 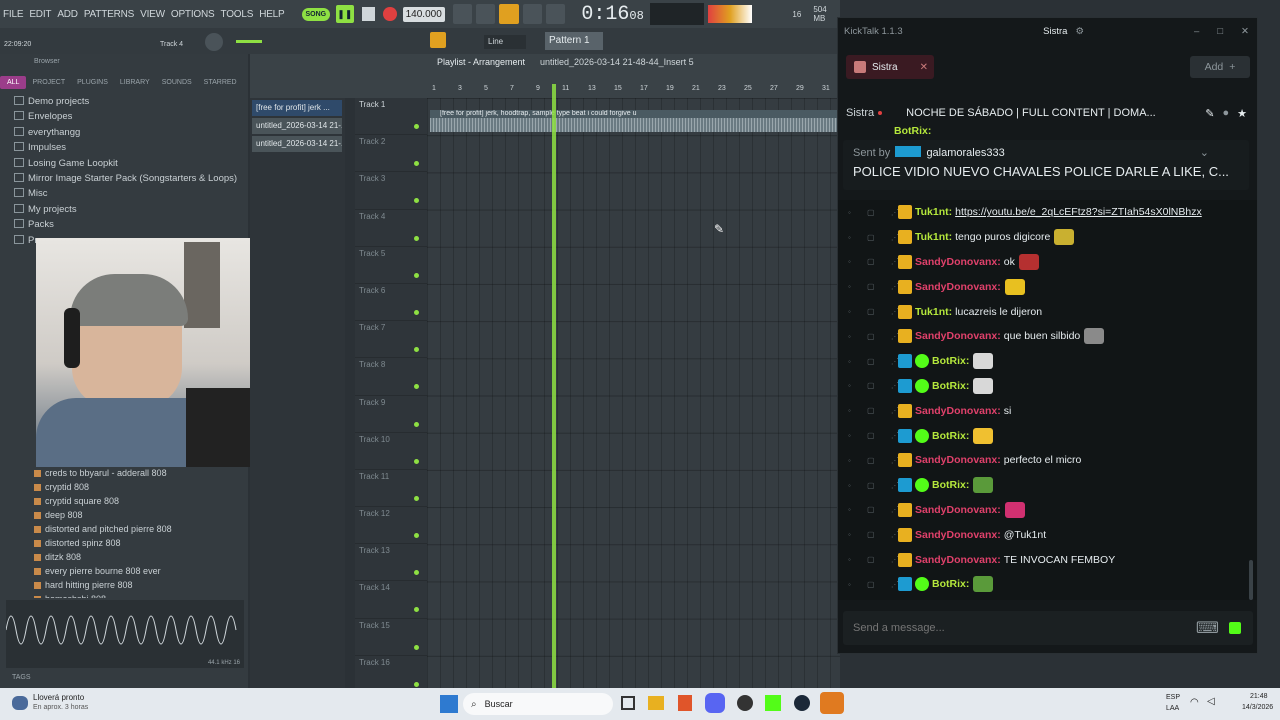 What do you see at coordinates (1251, 580) in the screenshot?
I see `chat-scrollbar` at bounding box center [1251, 580].